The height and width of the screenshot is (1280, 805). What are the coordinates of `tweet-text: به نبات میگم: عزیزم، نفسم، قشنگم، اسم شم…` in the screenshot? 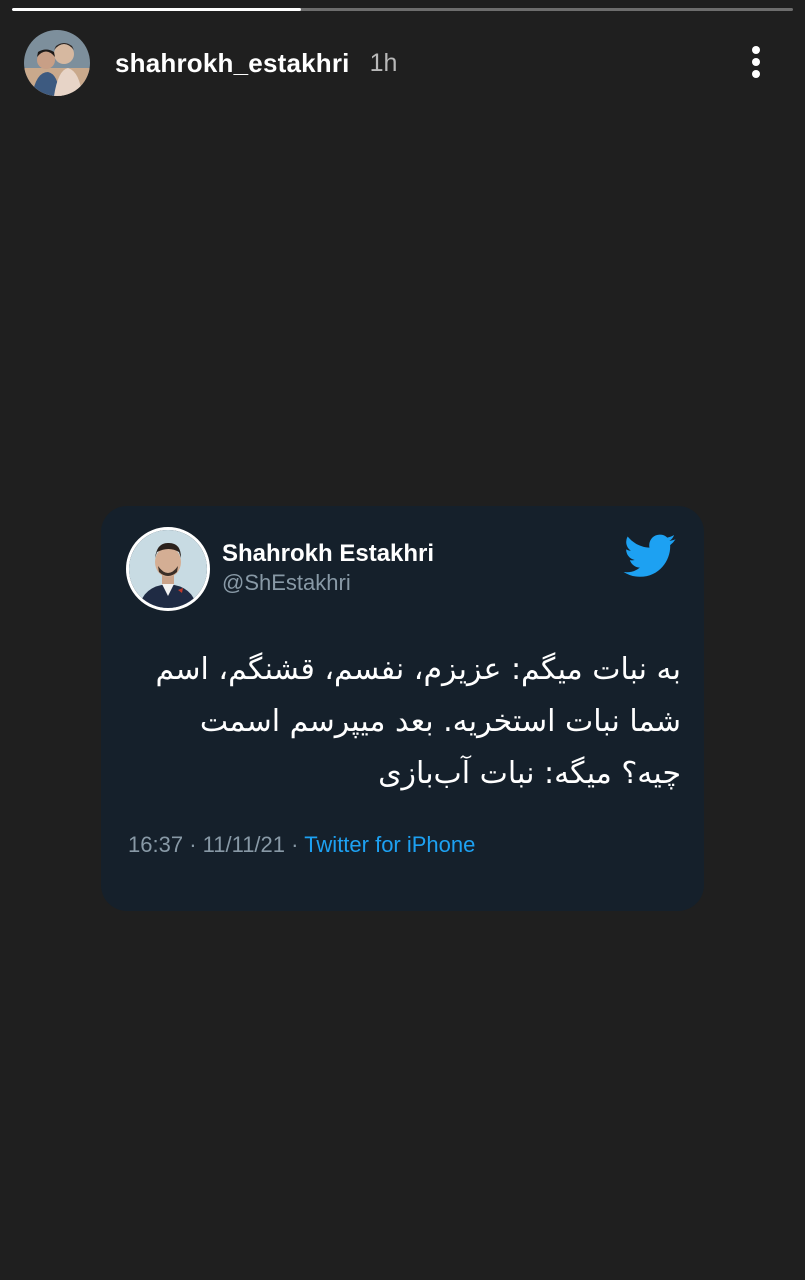 It's located at (418, 721).